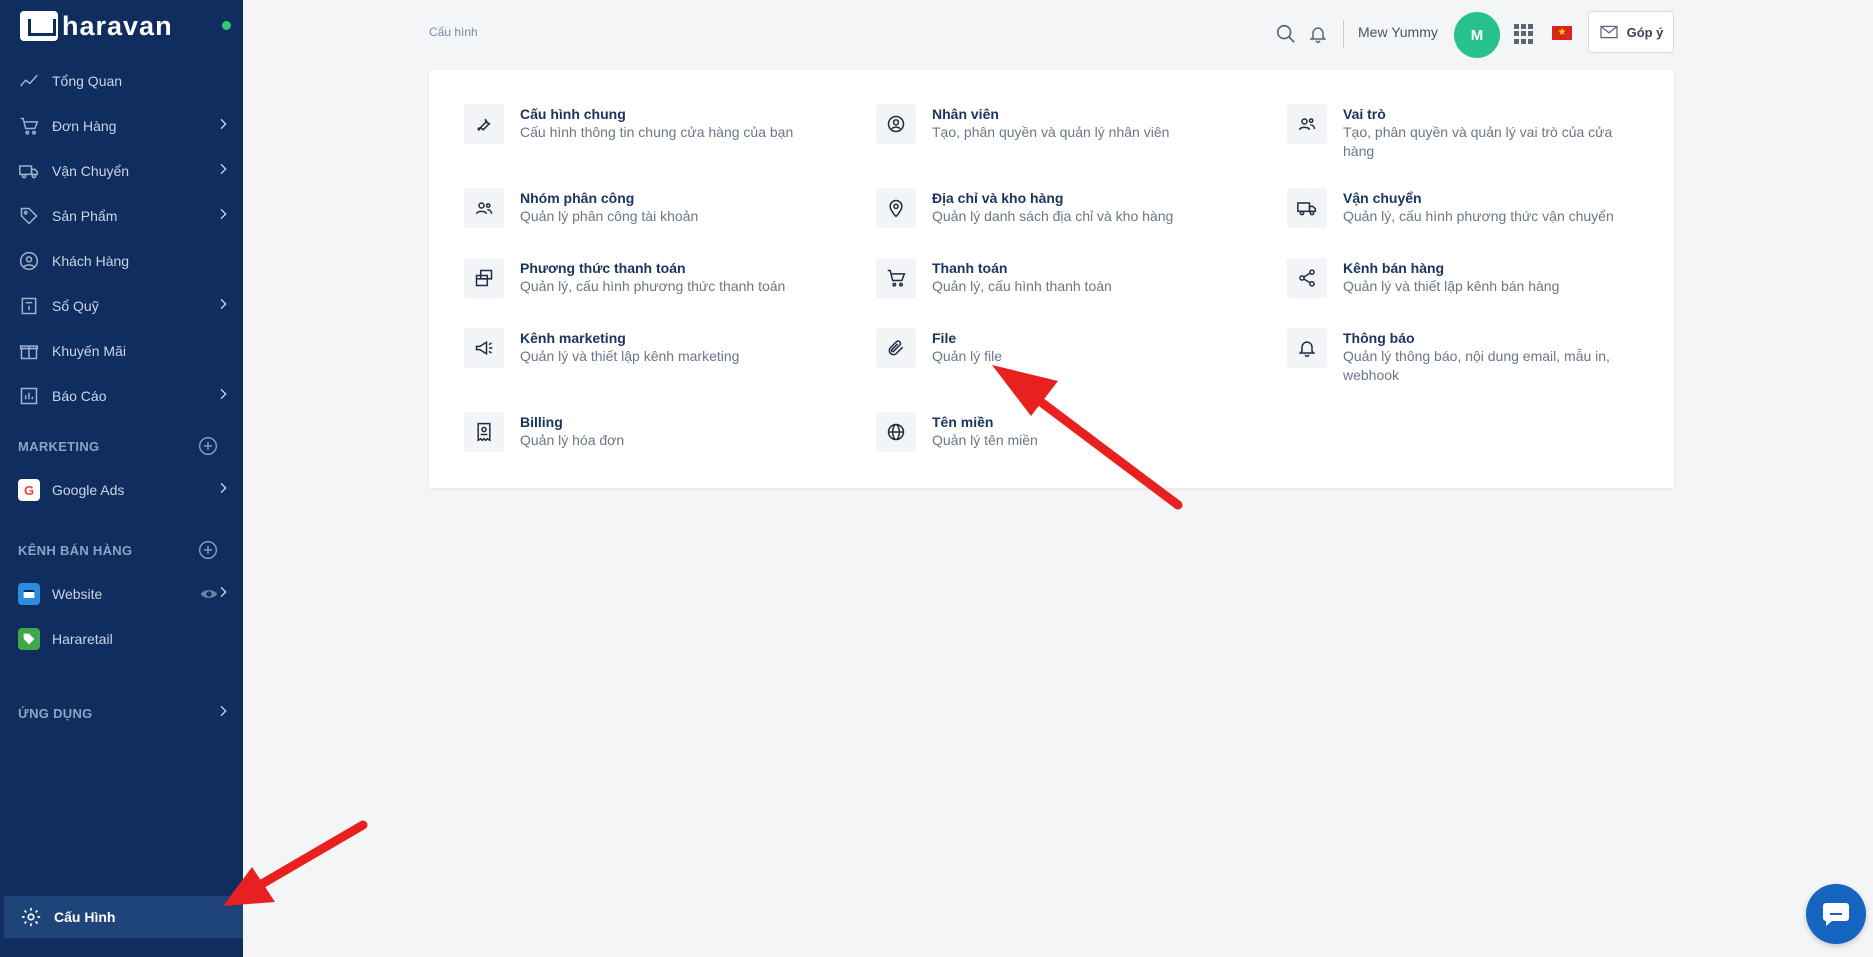  I want to click on setting-description: Quản lý, cấu hình thanh toán, so click(1022, 286).